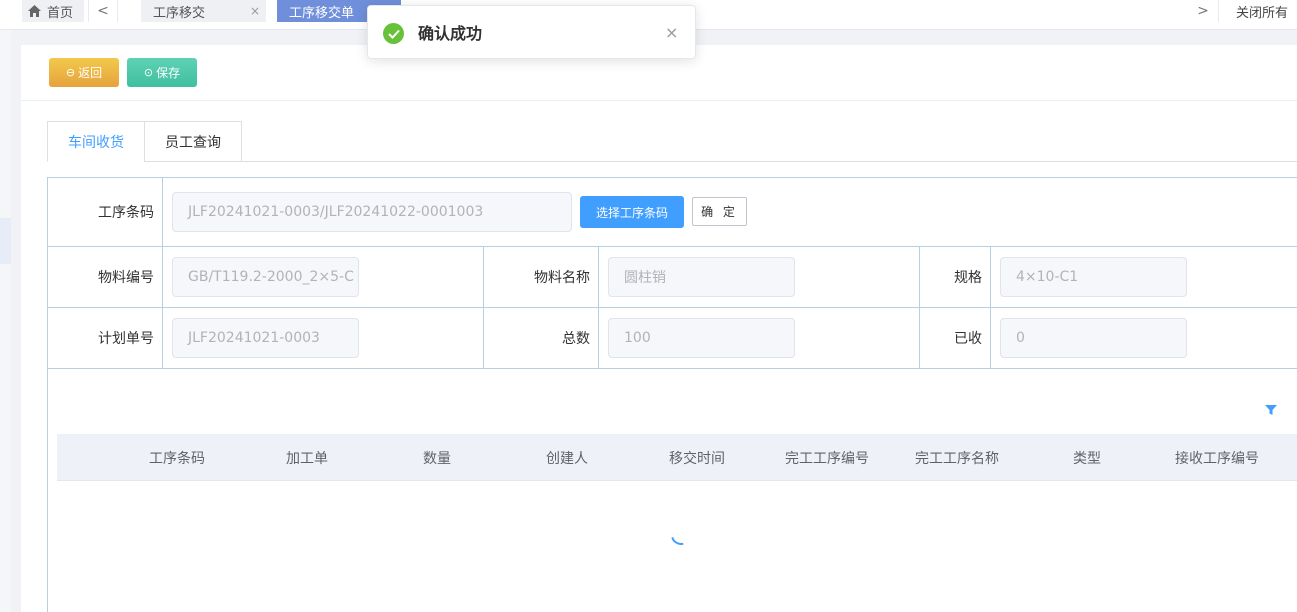 The image size is (1297, 612). Describe the element at coordinates (34, 11) in the screenshot. I see `home-icon` at that location.